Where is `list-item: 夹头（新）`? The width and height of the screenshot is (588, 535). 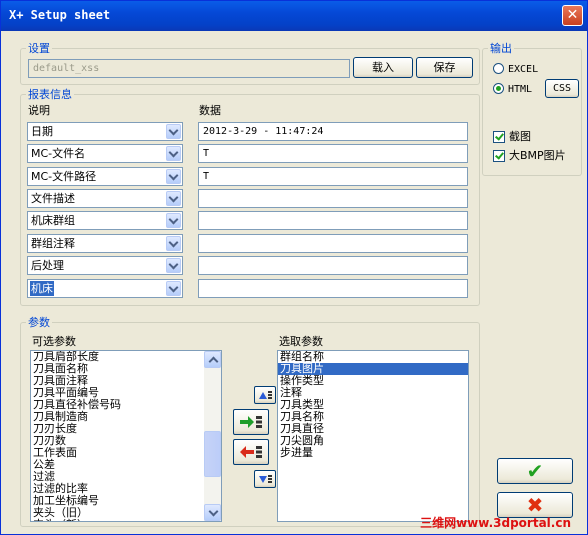
list-item: 夹头（新） is located at coordinates (126, 520).